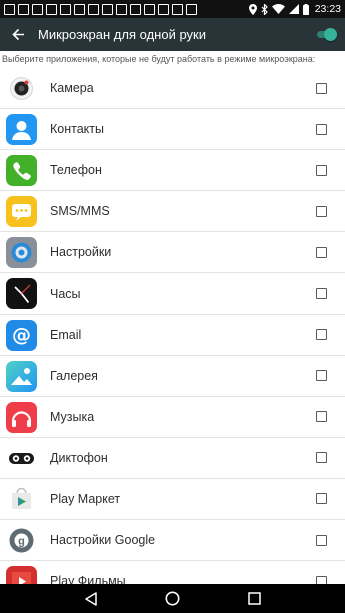  What do you see at coordinates (327, 9) in the screenshot?
I see `status-time: 23:23` at bounding box center [327, 9].